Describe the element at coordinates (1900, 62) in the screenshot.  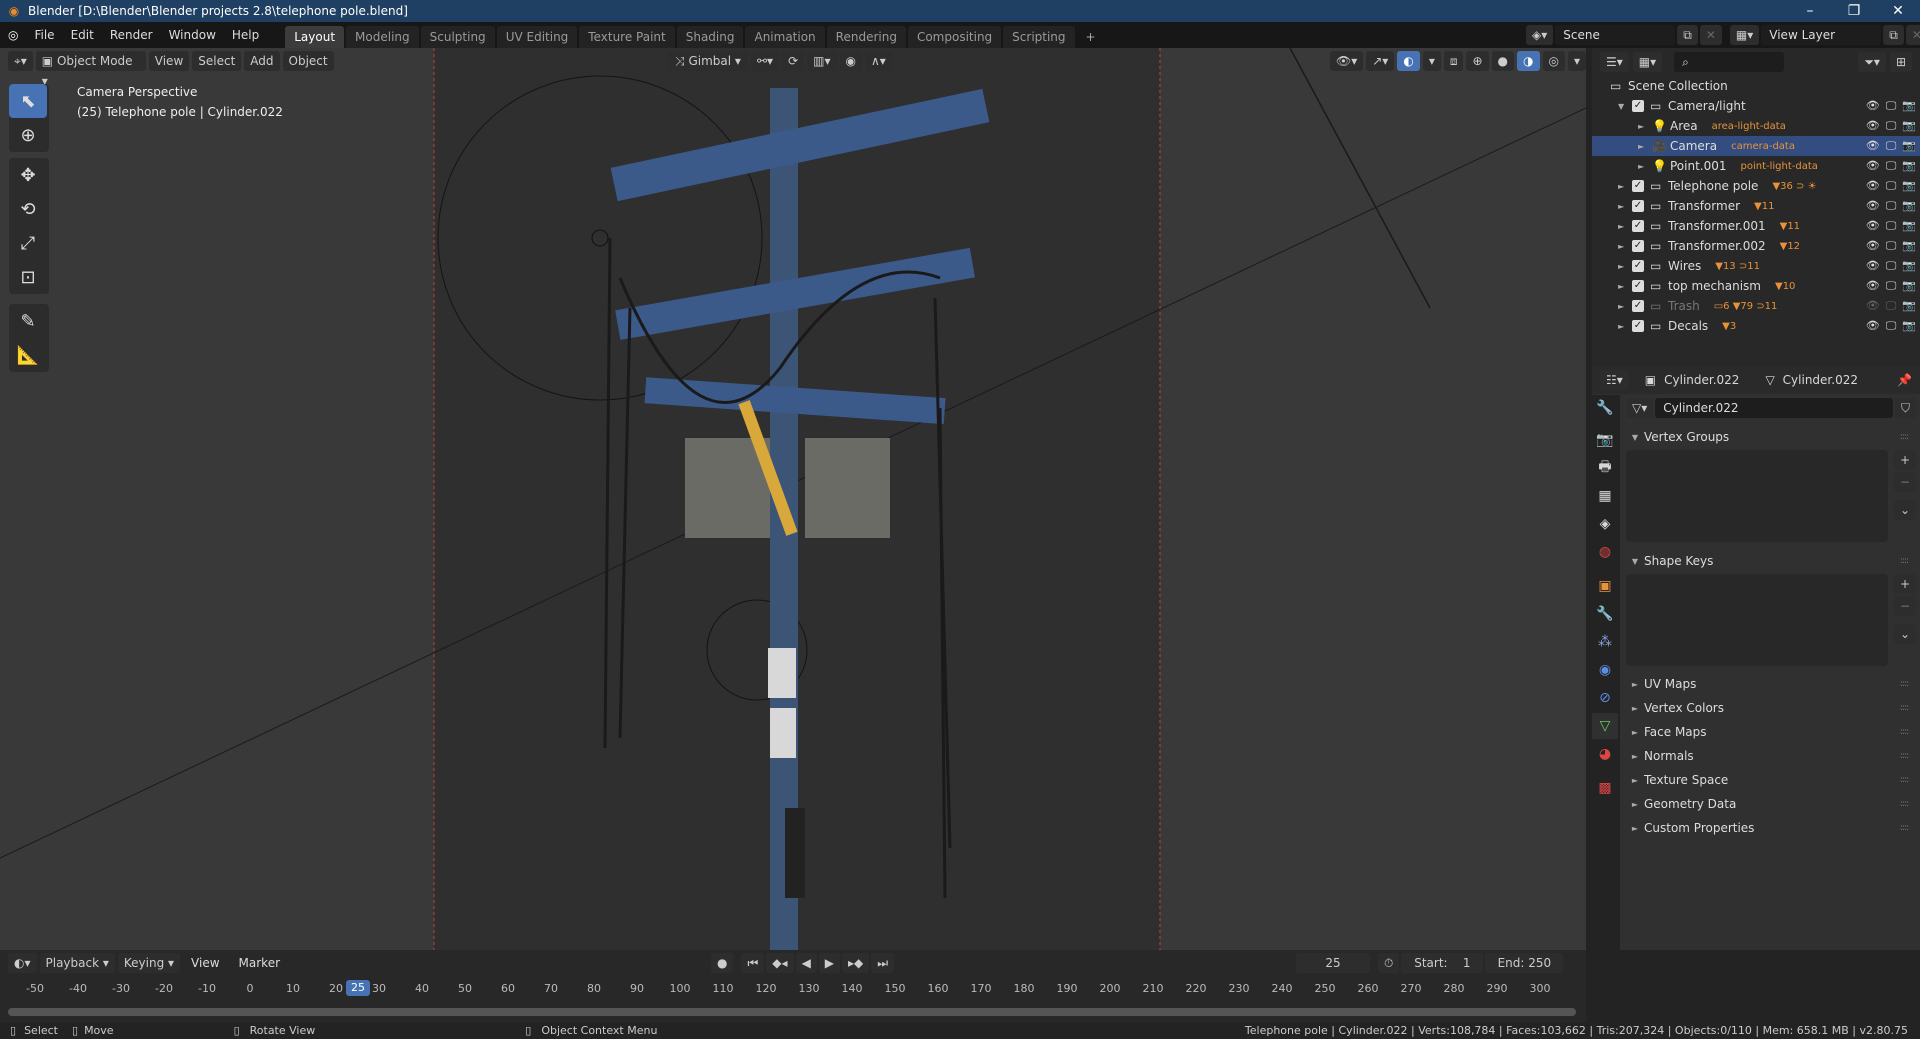
I see `new-collection-icon: ⊞` at that location.